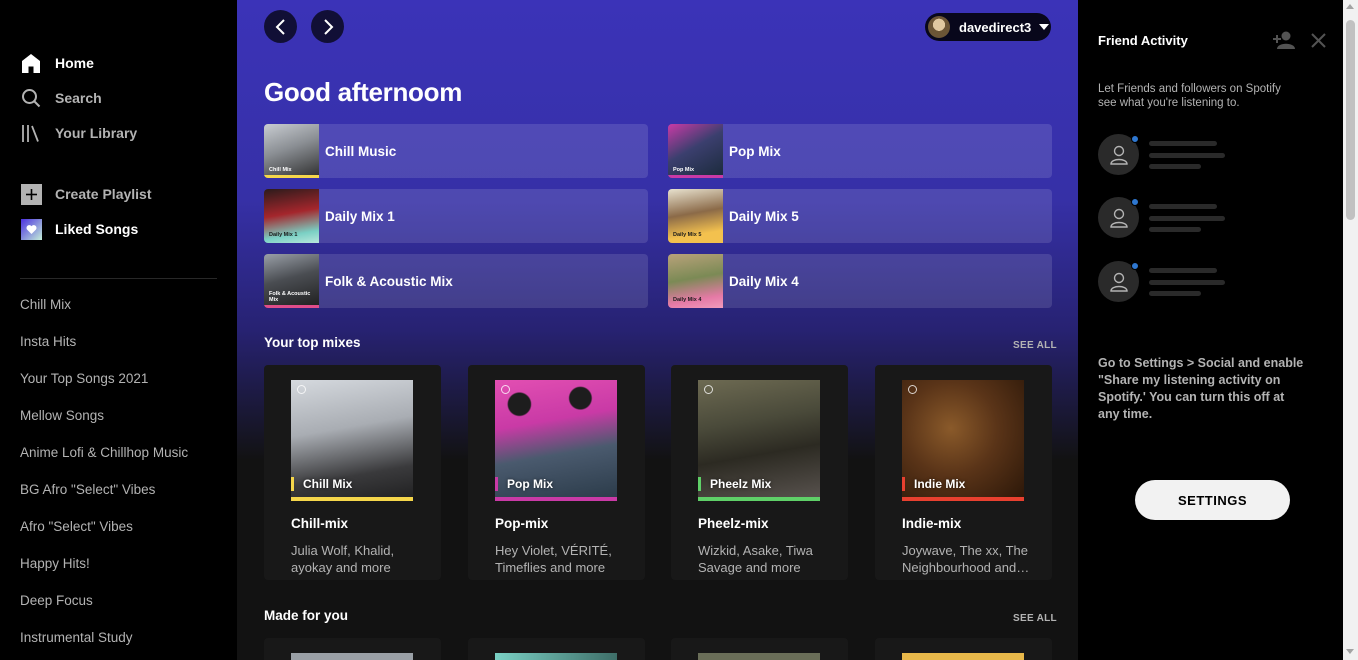  I want to click on sidebar-playlist: Deep Focus, so click(56, 600).